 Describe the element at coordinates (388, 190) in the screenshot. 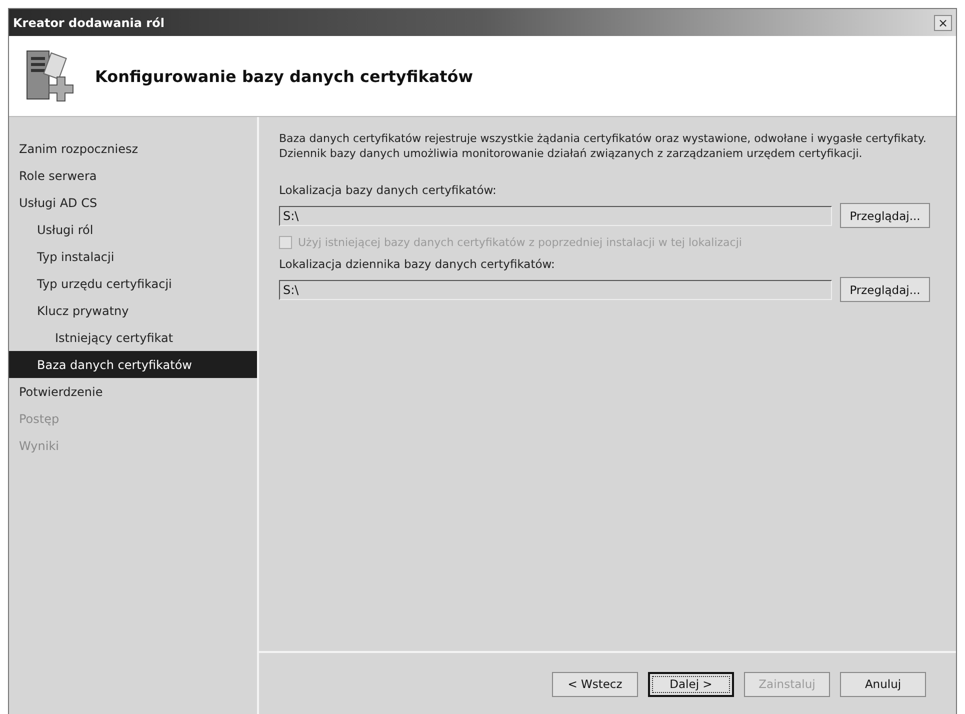

I see `field-label: Lokalizacja bazy danych certyfikatów:` at that location.